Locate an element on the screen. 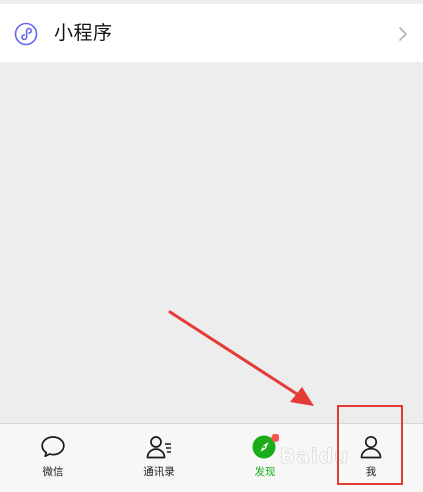  tab-wechat: 微信 is located at coordinates (53, 458).